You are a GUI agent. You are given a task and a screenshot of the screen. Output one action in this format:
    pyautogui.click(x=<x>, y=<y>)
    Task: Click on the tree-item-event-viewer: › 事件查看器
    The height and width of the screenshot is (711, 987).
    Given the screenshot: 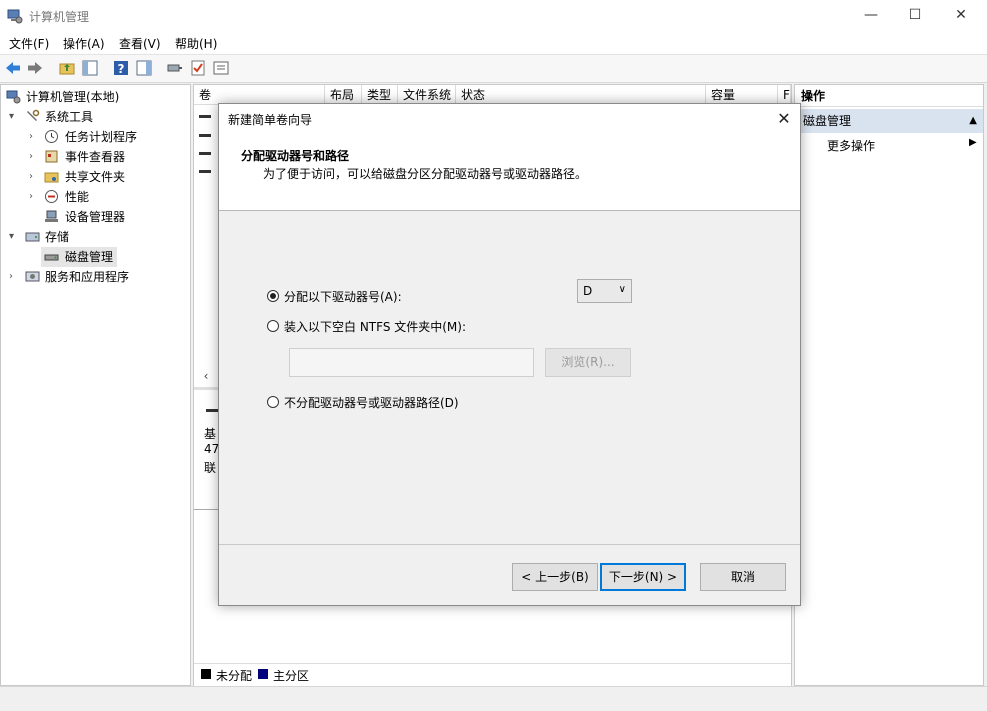 What is the action you would take?
    pyautogui.click(x=95, y=157)
    